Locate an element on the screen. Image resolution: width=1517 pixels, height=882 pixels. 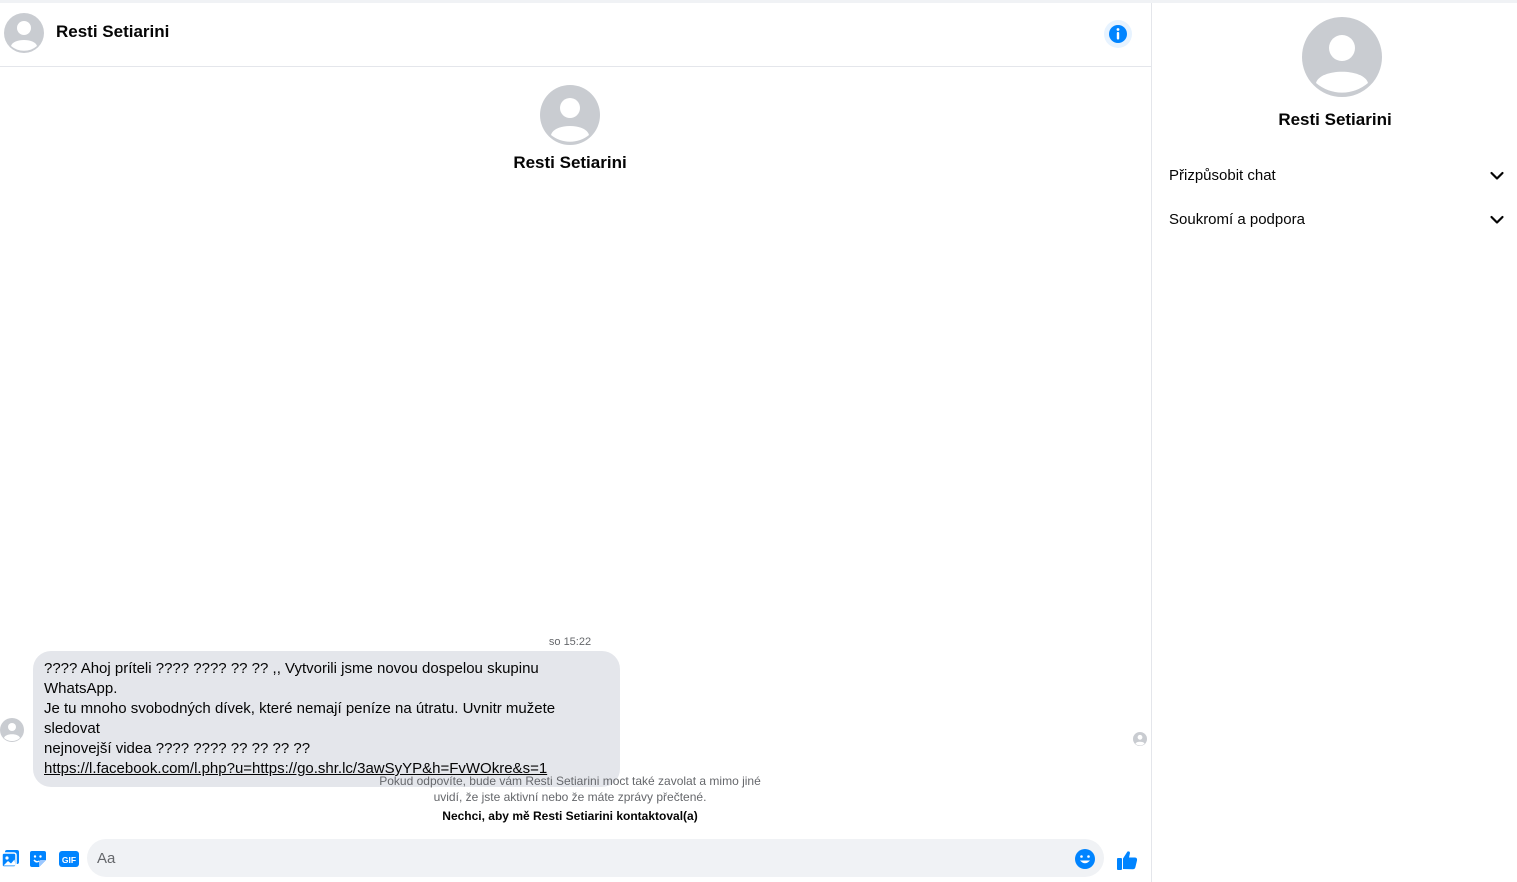
image-icon is located at coordinates (10, 859).